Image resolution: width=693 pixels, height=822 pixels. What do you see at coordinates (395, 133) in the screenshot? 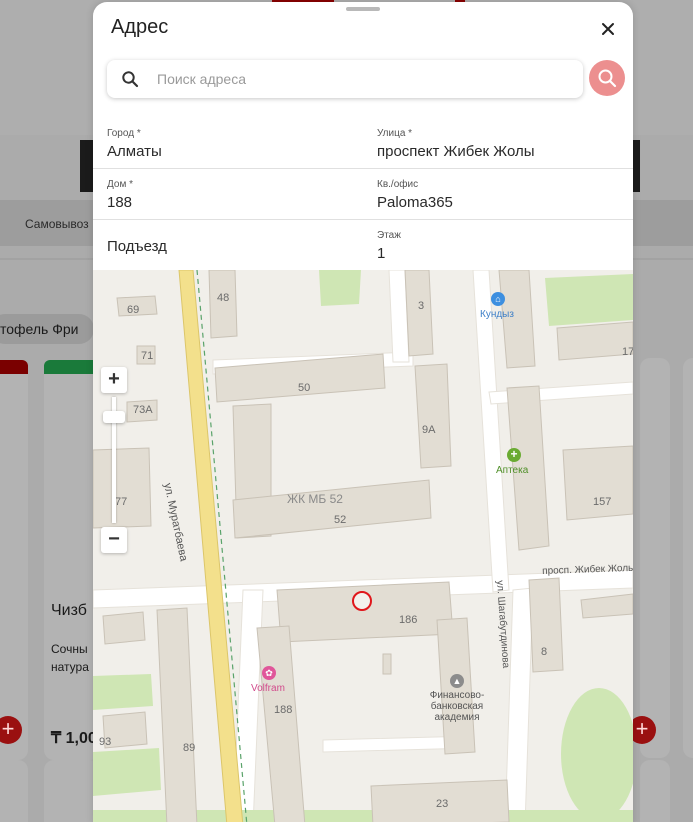
I see `street-label: Улица *` at bounding box center [395, 133].